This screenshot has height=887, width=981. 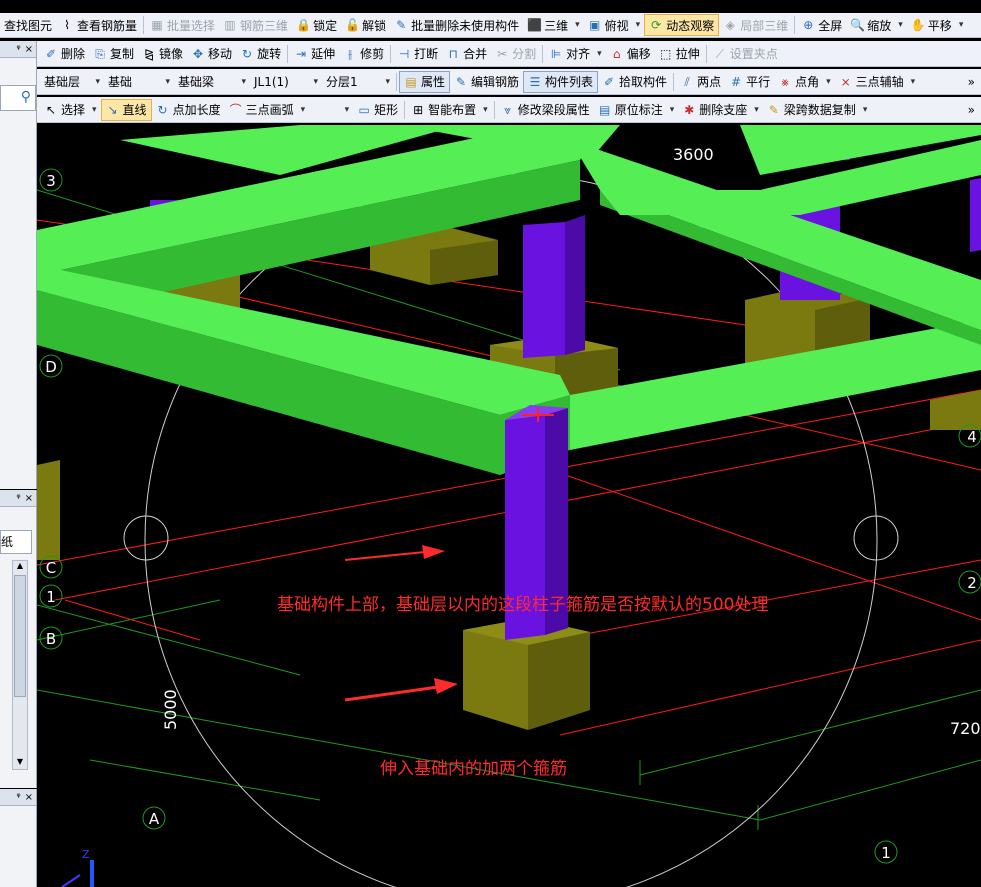 I want to click on split-button: ✂ 分割, so click(x=515, y=54).